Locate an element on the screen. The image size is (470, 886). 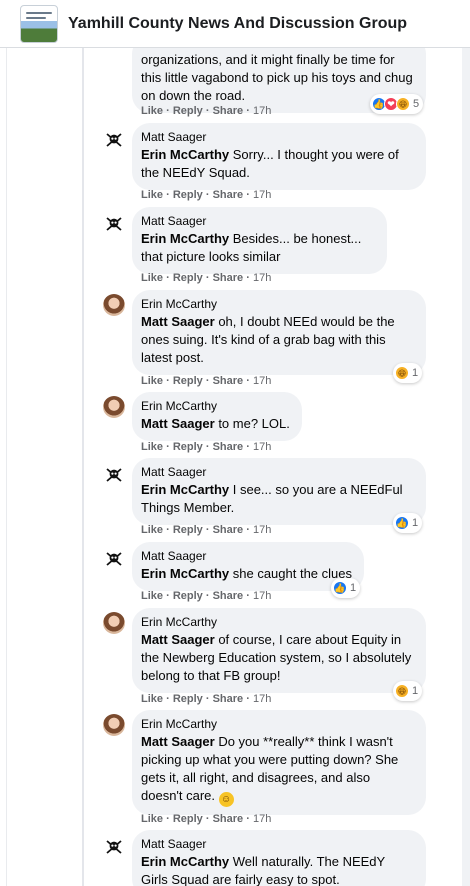
group-cover-thumbnail is located at coordinates (39, 23).